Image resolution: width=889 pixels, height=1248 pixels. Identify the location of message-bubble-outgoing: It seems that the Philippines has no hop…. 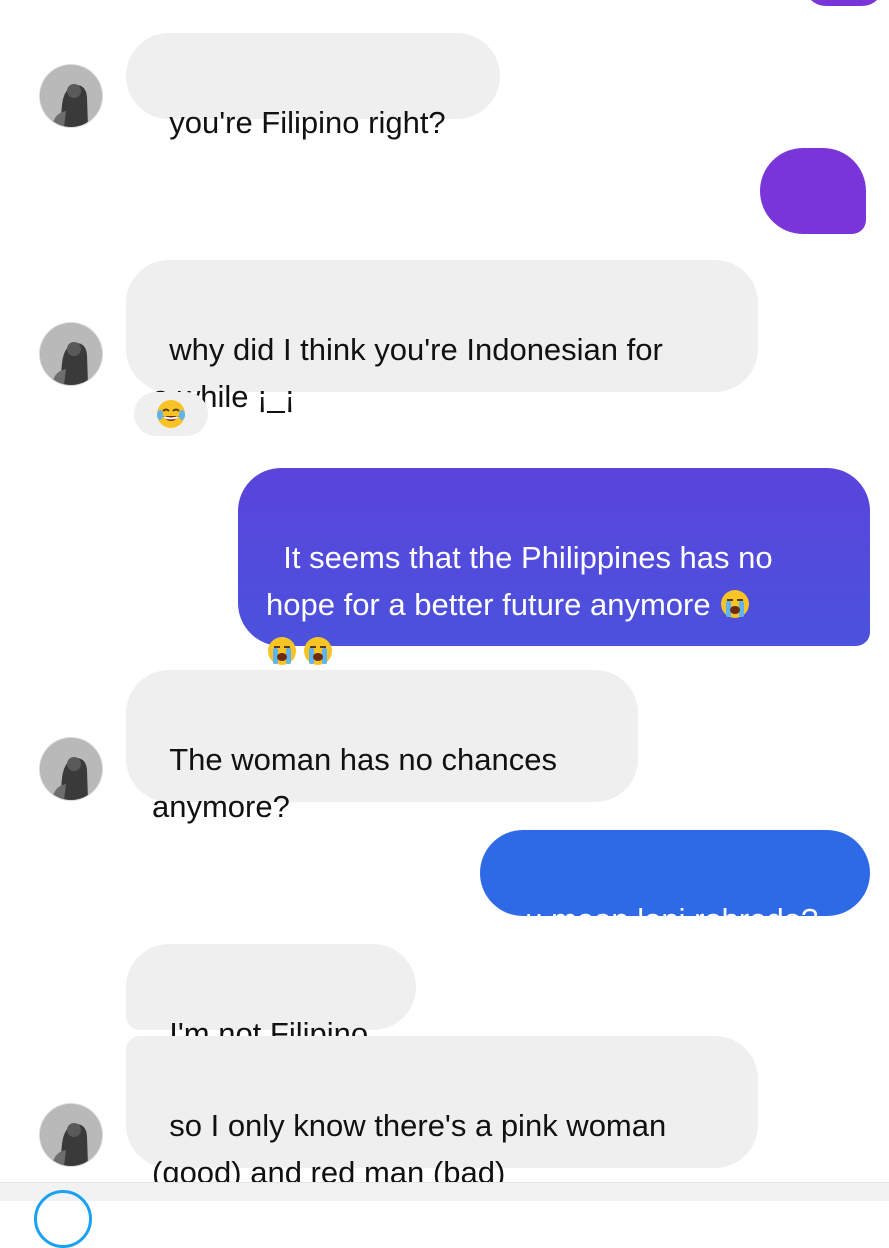
(554, 566).